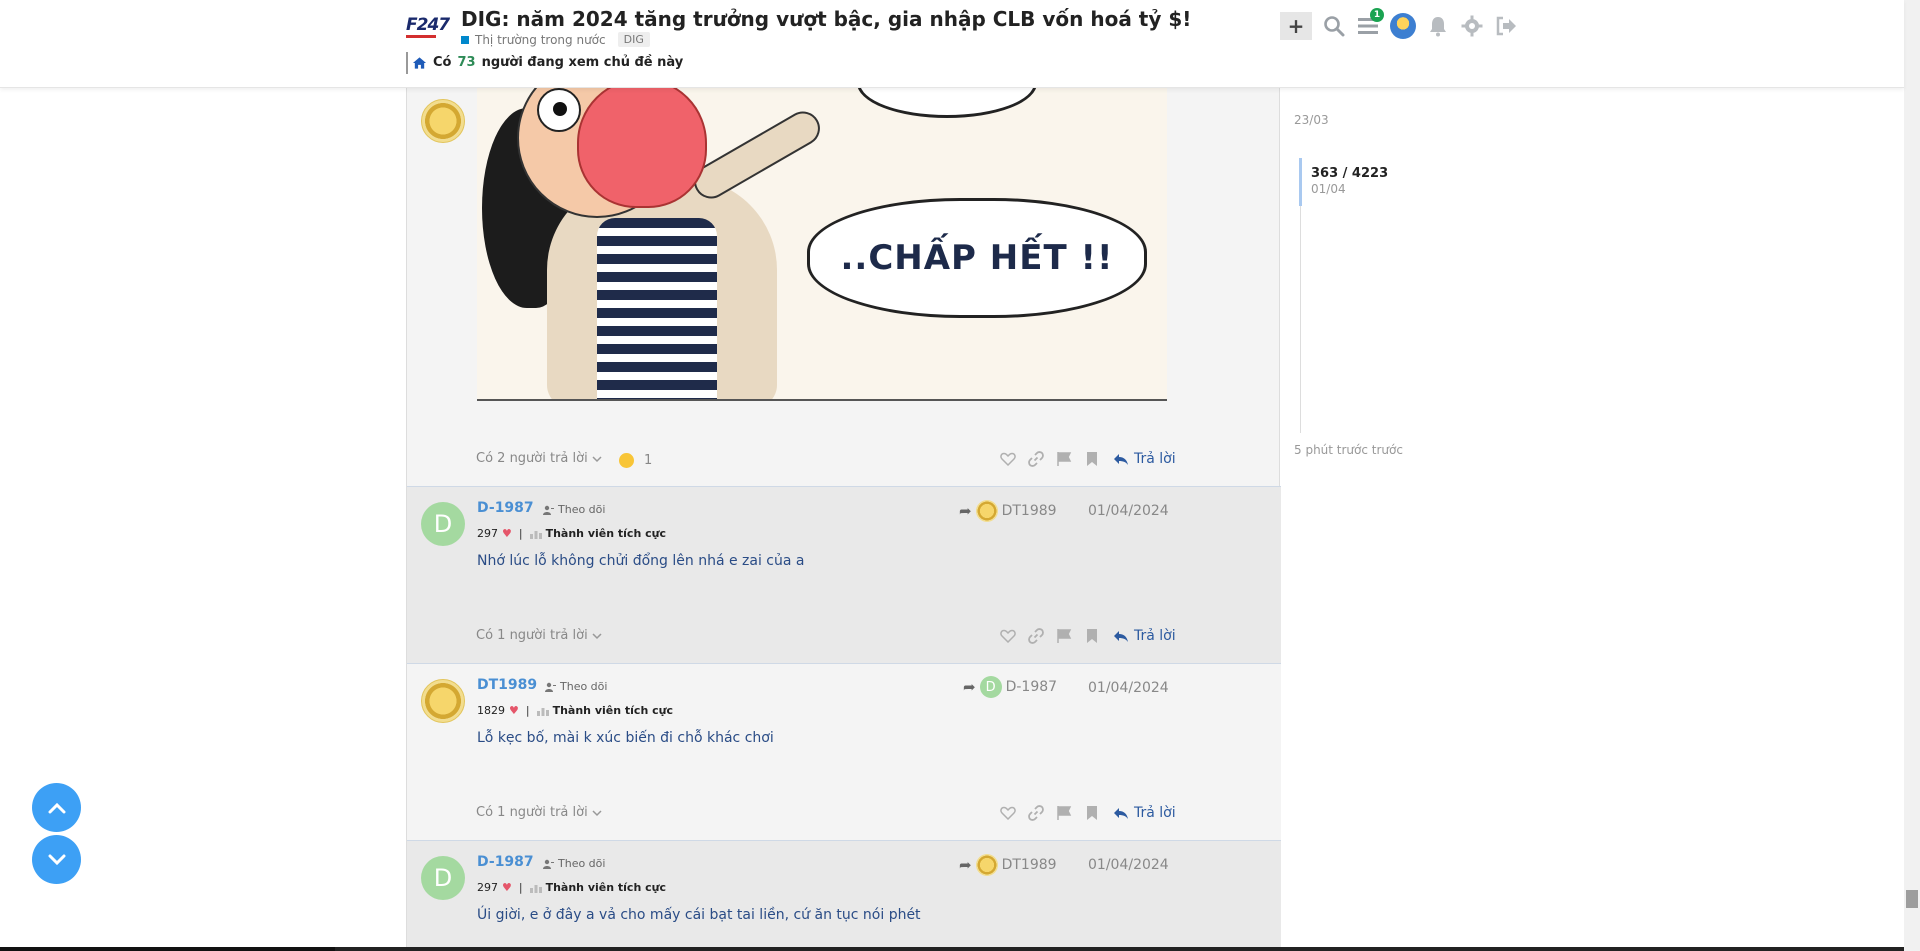 The image size is (1920, 951). I want to click on user-avatar, so click(1403, 26).